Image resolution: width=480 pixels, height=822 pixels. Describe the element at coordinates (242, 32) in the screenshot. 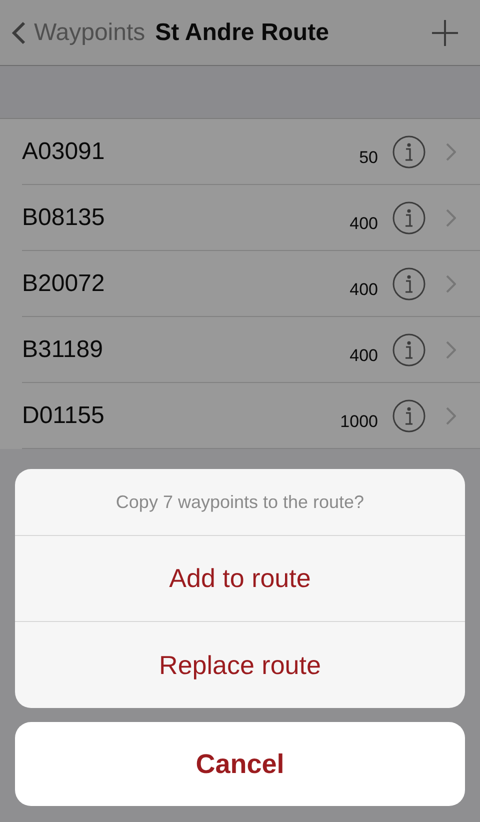

I see `screen-title: St Andre Route` at that location.